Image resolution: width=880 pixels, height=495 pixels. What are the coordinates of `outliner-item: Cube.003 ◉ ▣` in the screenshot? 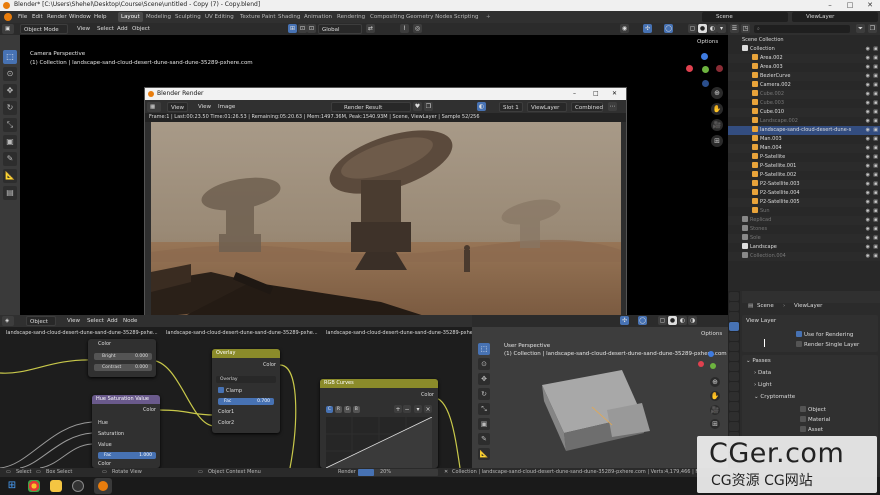 It's located at (804, 103).